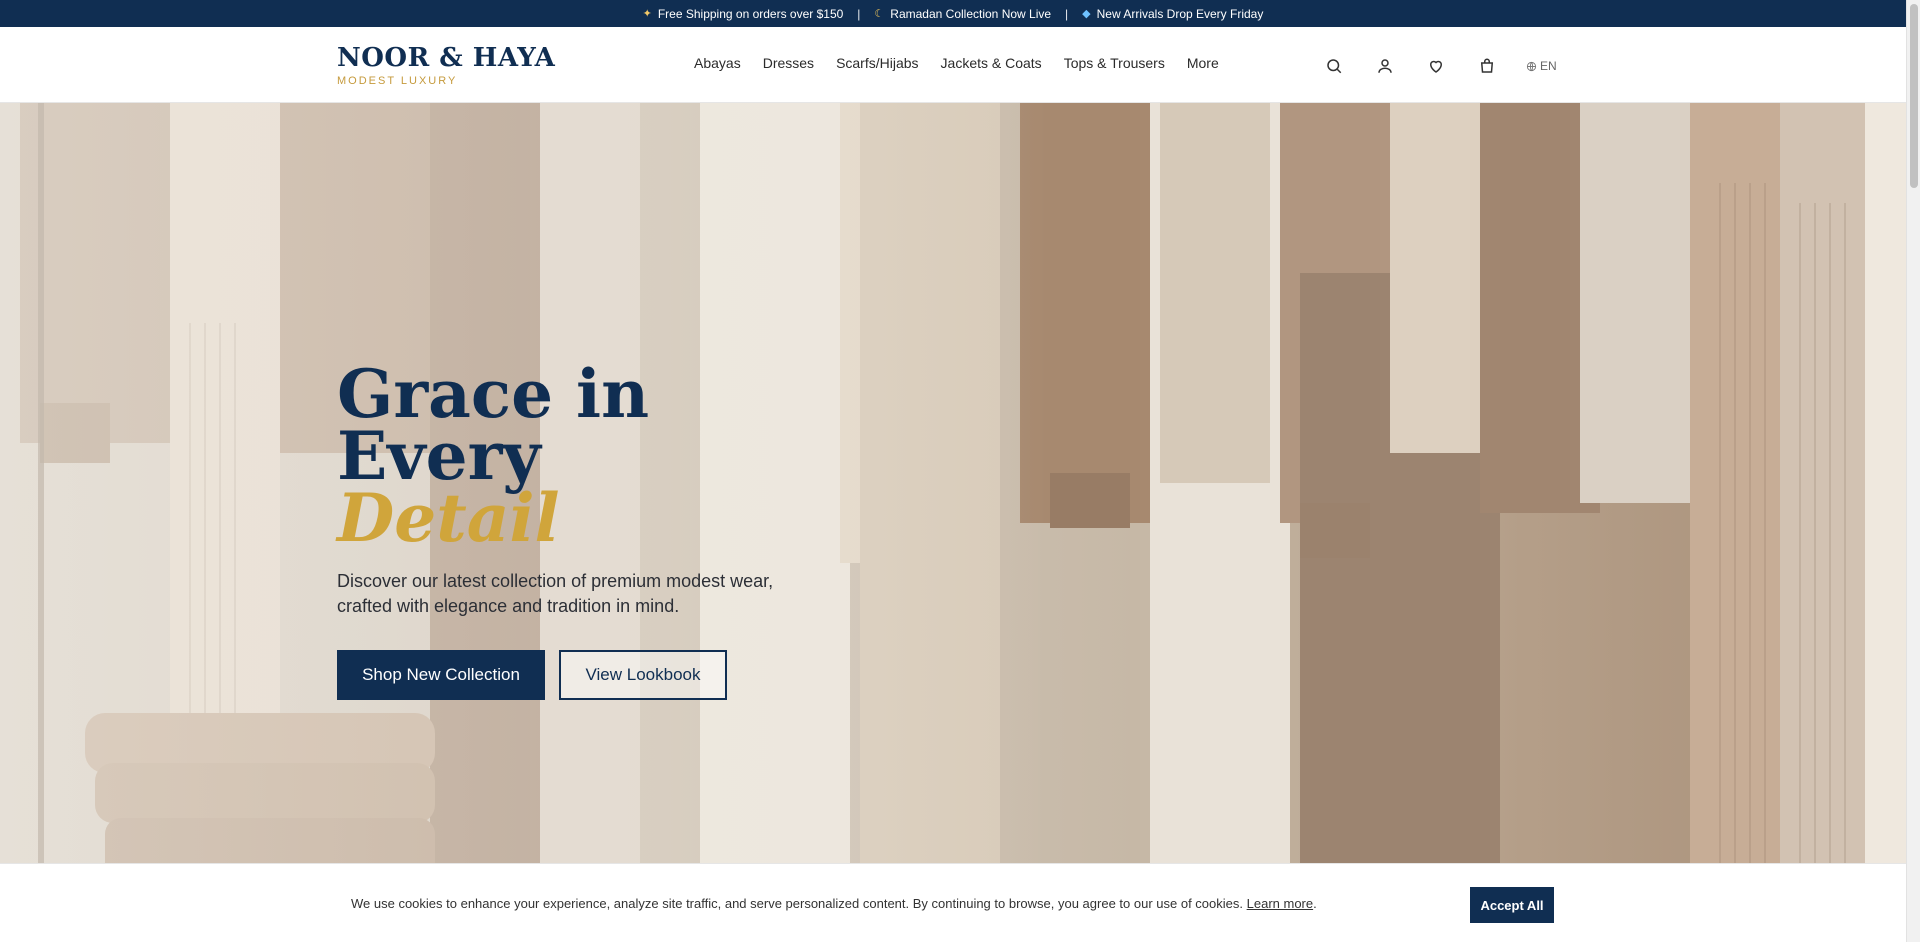 The image size is (1920, 942). I want to click on hero-title-accent: Detail, so click(448, 518).